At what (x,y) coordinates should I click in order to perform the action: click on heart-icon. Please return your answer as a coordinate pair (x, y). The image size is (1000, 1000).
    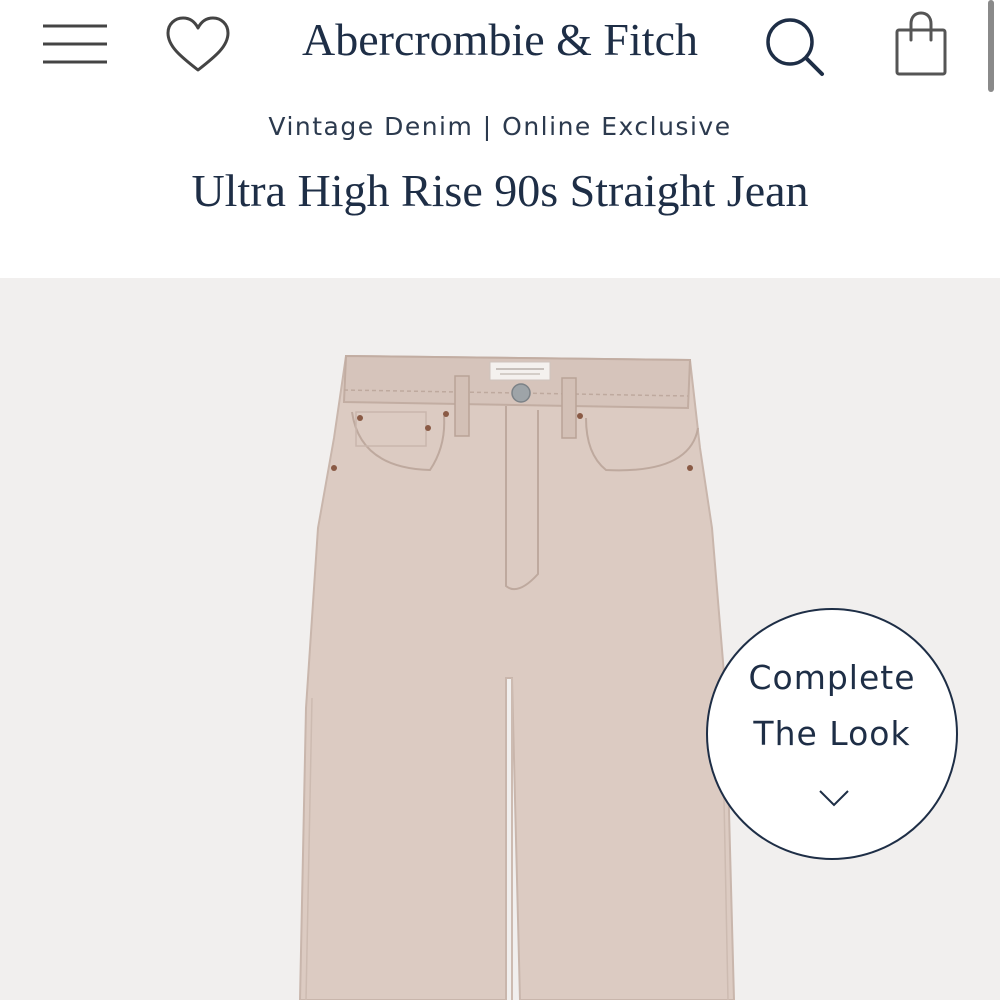
    Looking at the image, I should click on (198, 44).